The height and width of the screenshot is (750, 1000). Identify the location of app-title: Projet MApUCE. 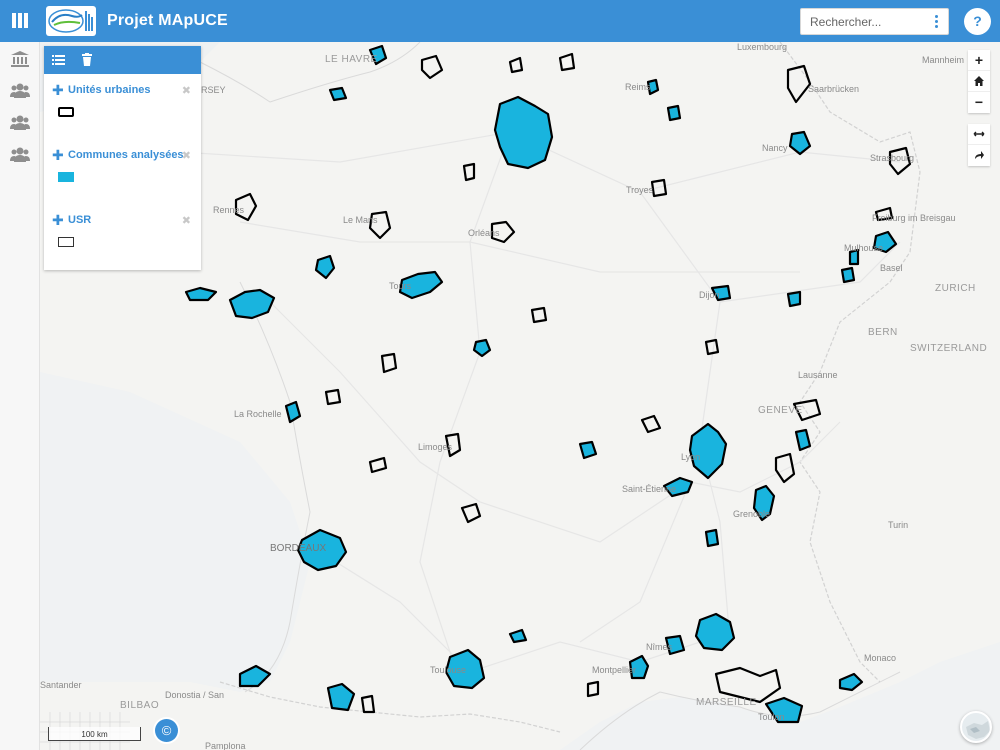
(167, 20).